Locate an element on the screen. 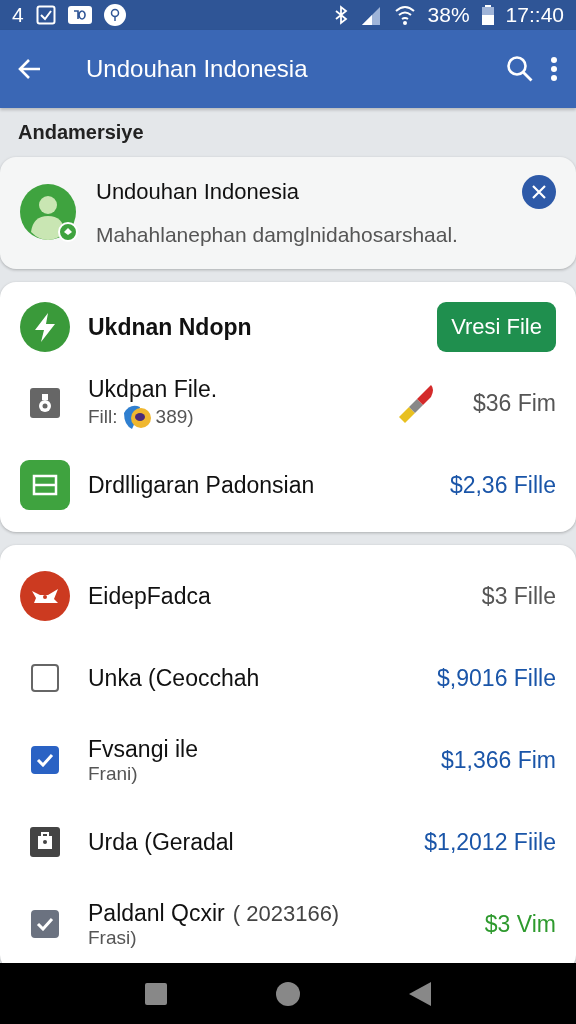 Image resolution: width=576 pixels, height=1024 pixels. close-button is located at coordinates (539, 192).